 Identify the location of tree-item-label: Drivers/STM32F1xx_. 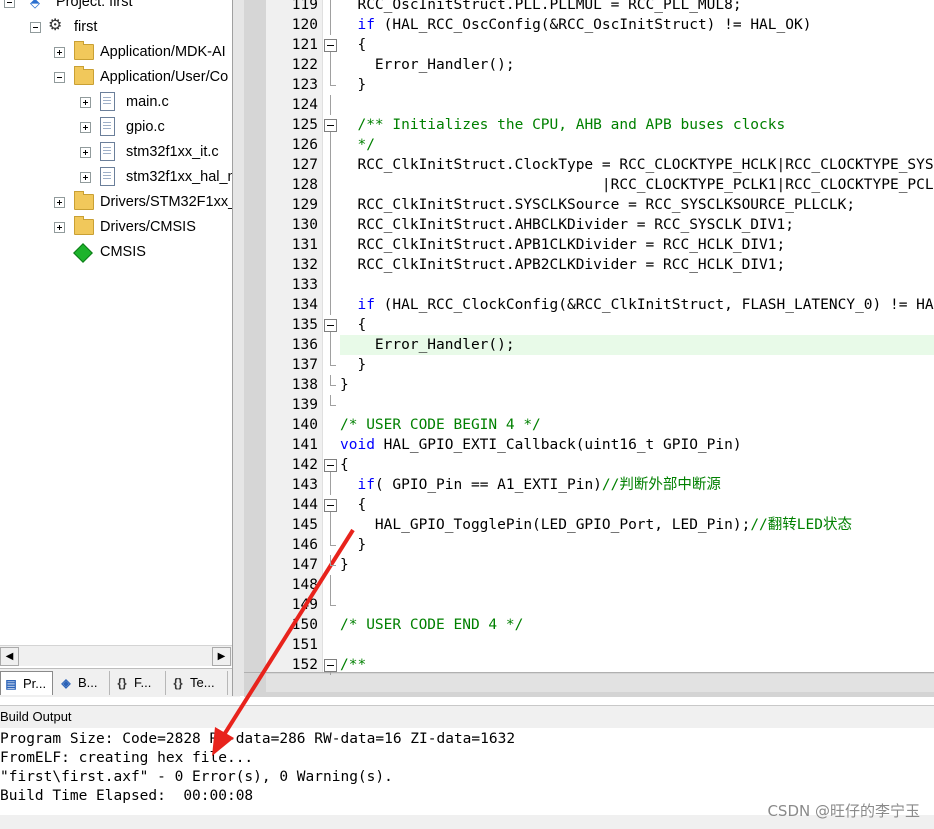
(166, 202).